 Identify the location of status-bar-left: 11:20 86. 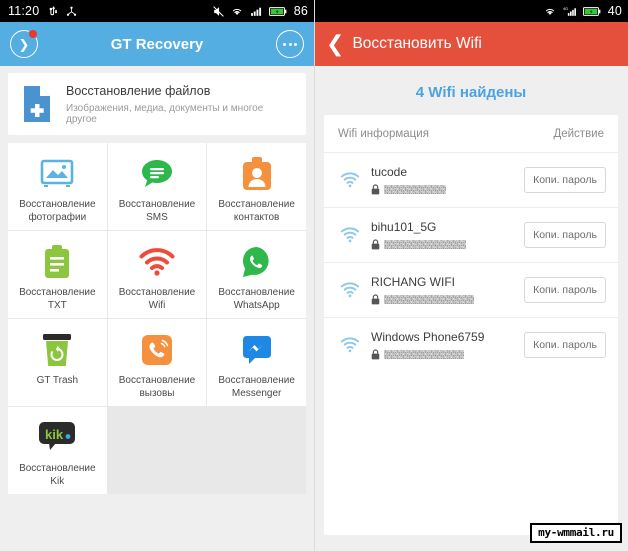
(157, 11).